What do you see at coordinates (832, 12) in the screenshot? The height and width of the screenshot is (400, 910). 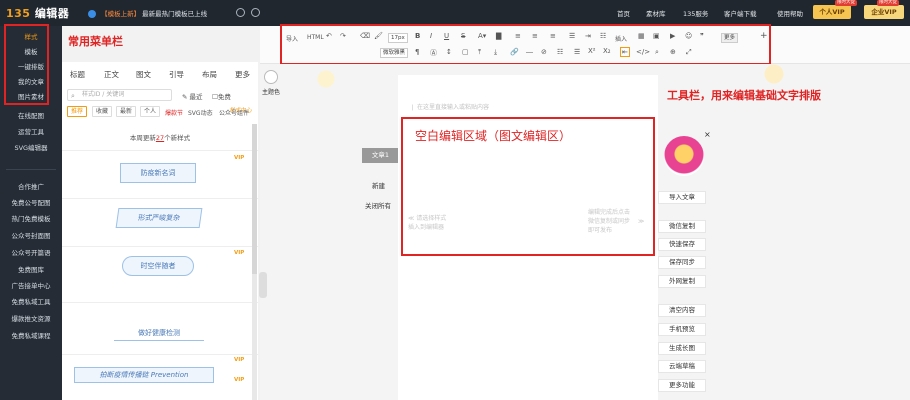 I see `personal-vip-button: 个人VIP` at bounding box center [832, 12].